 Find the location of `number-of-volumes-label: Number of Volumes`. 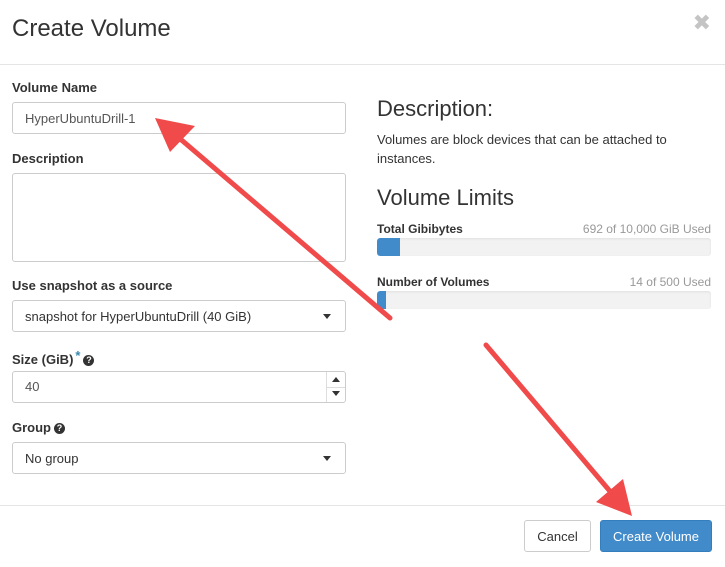

number-of-volumes-label: Number of Volumes is located at coordinates (433, 282).